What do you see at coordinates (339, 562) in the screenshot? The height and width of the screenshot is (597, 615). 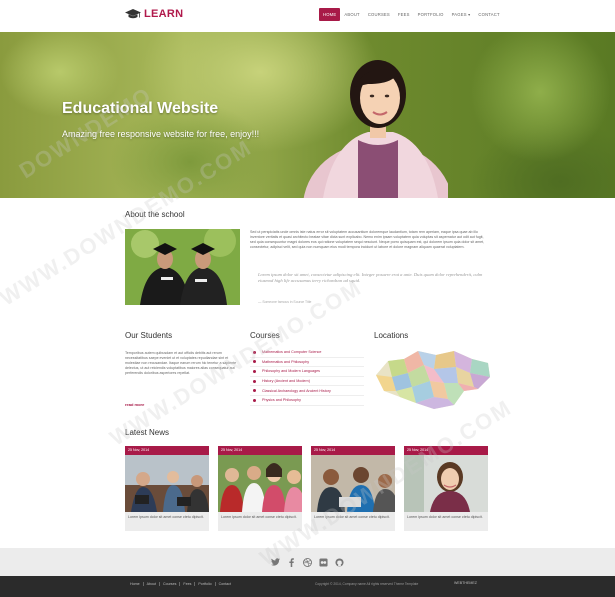 I see `github-icon` at bounding box center [339, 562].